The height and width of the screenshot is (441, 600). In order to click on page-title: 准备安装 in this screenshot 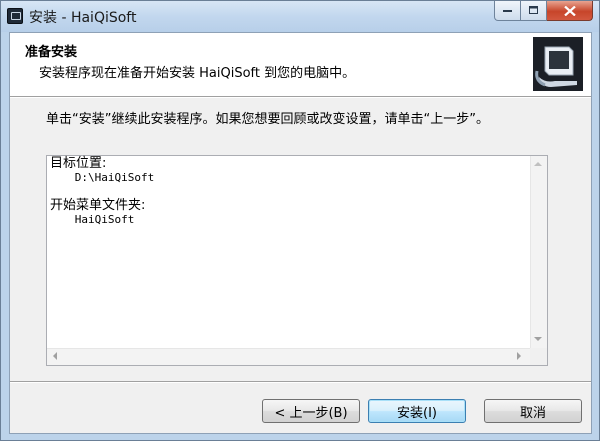, I will do `click(51, 52)`.